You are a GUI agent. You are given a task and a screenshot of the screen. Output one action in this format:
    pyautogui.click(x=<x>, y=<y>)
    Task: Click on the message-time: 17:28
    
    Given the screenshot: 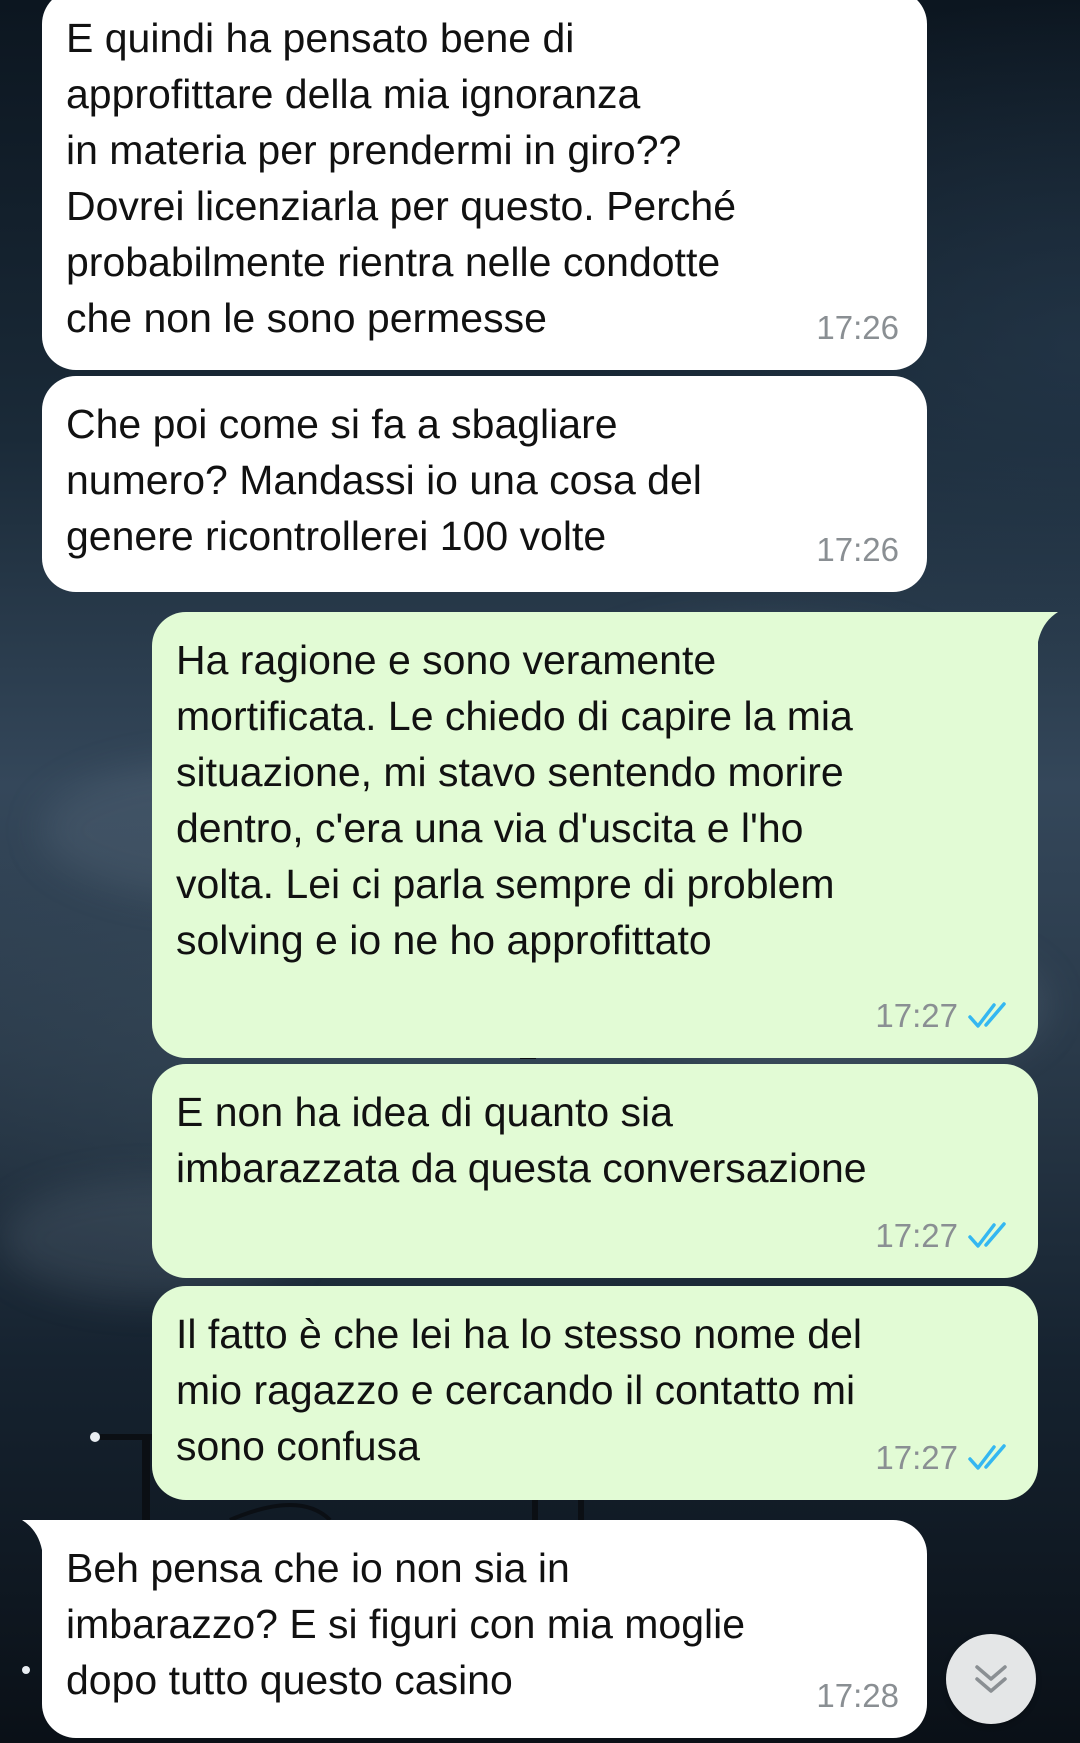 What is the action you would take?
    pyautogui.click(x=857, y=1695)
    